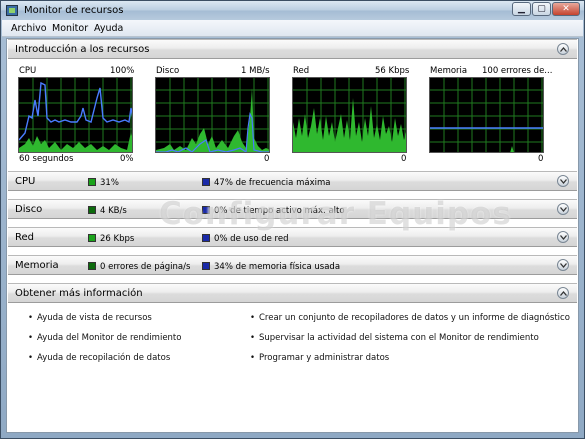  What do you see at coordinates (113, 211) in the screenshot?
I see `disk-rate-value: 4 KB/s` at bounding box center [113, 211].